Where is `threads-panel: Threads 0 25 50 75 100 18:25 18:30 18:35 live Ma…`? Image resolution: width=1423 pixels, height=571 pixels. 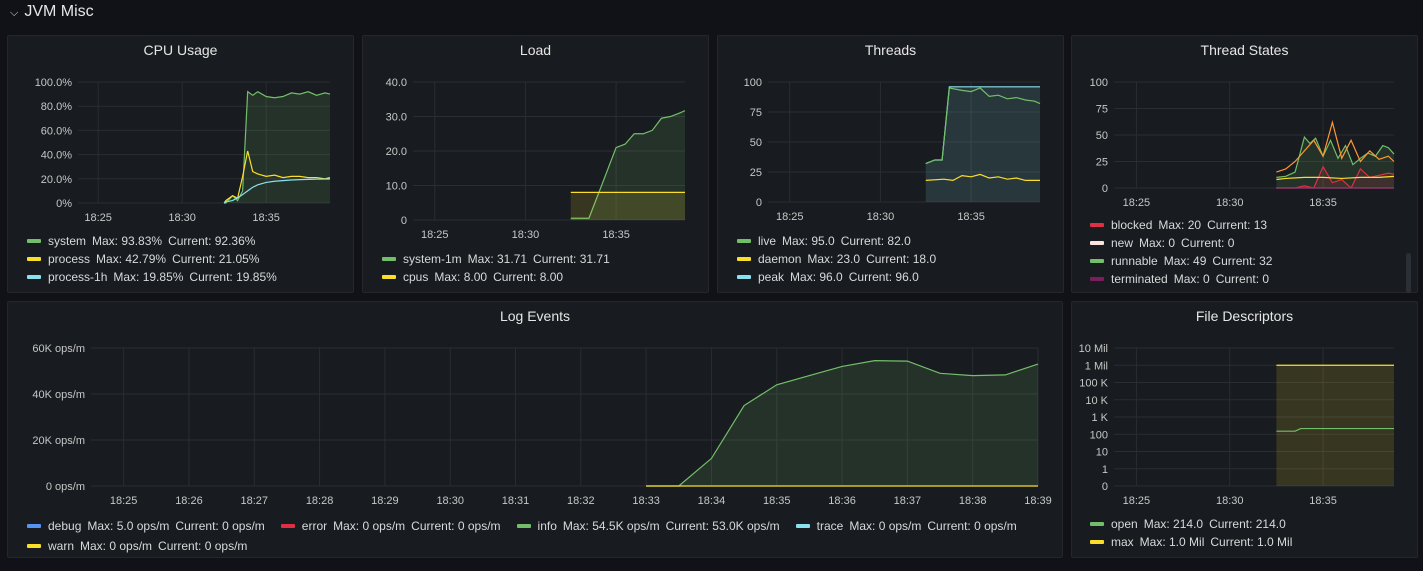
threads-panel: Threads 0 25 50 75 100 18:25 18:30 18:35 live Ma… is located at coordinates (890, 164).